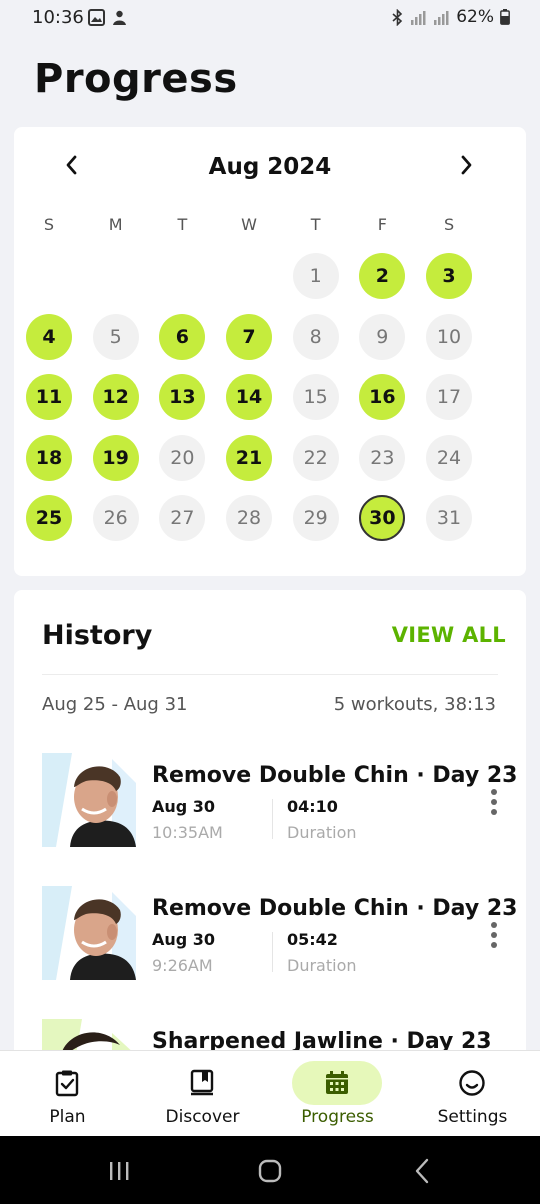 This screenshot has width=540, height=1204. What do you see at coordinates (472, 1083) in the screenshot?
I see `smiley-icon` at bounding box center [472, 1083].